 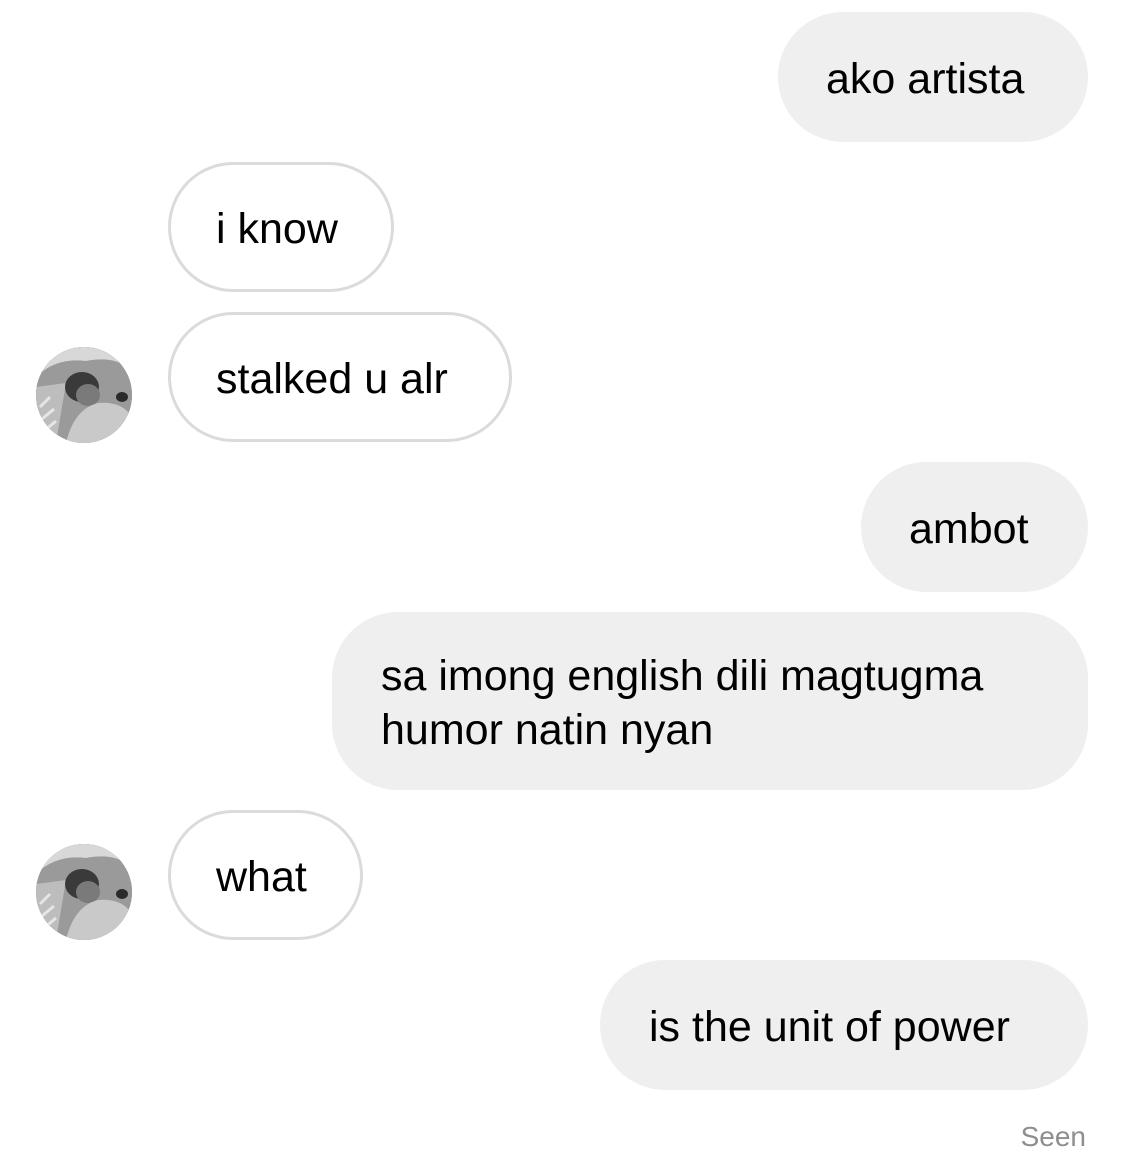 I want to click on sent-message-bubble: is the unit of power, so click(x=844, y=1025).